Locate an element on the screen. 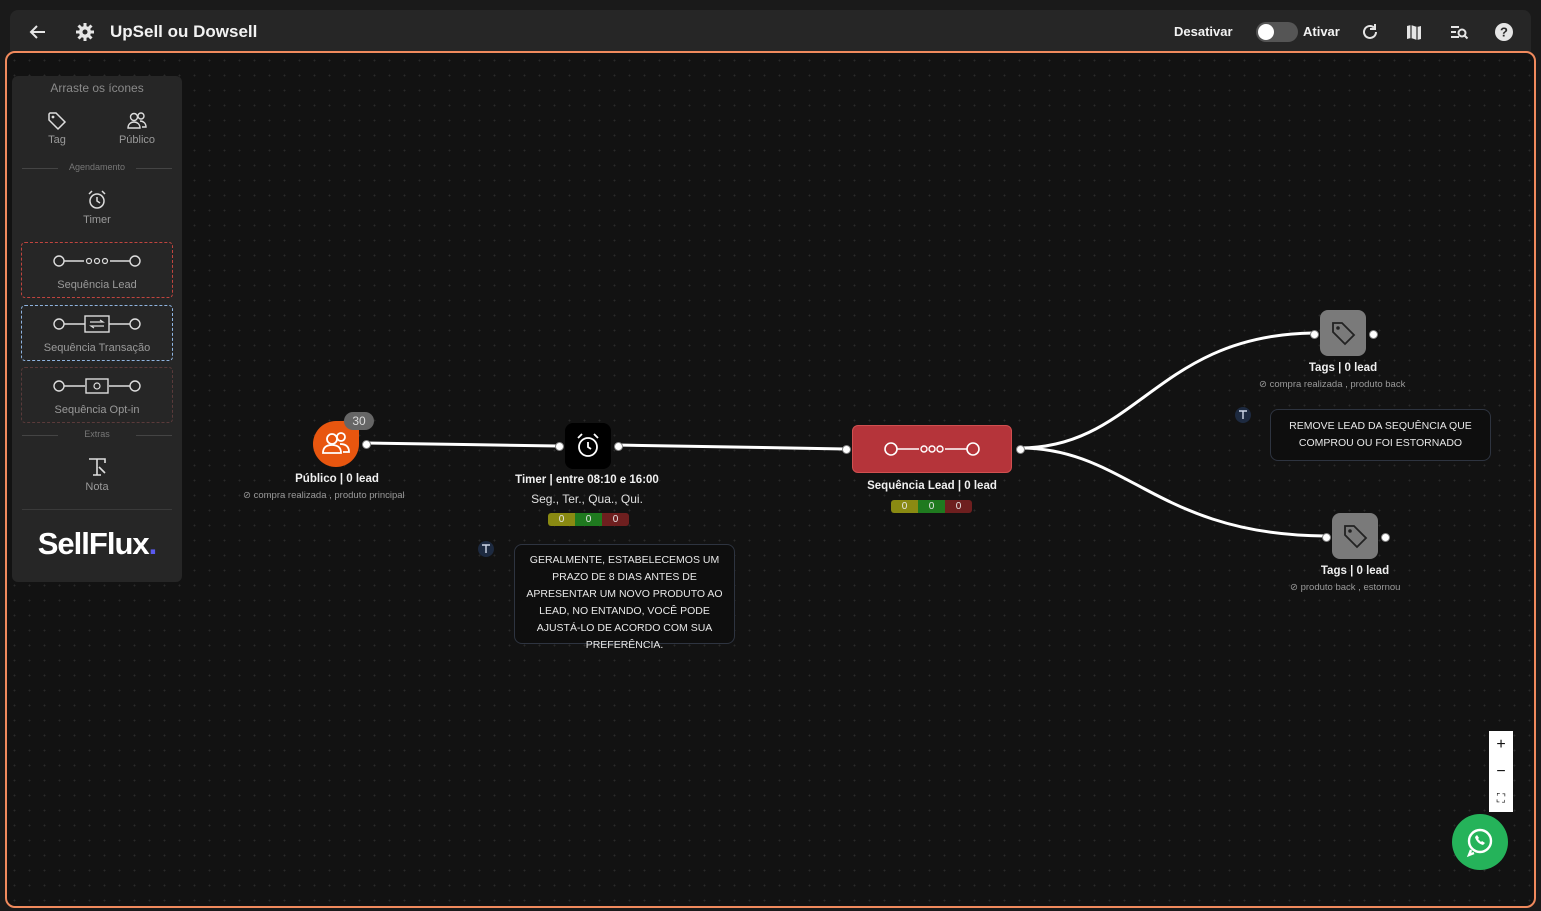 The image size is (1541, 911). refresh-icon is located at coordinates (1370, 32).